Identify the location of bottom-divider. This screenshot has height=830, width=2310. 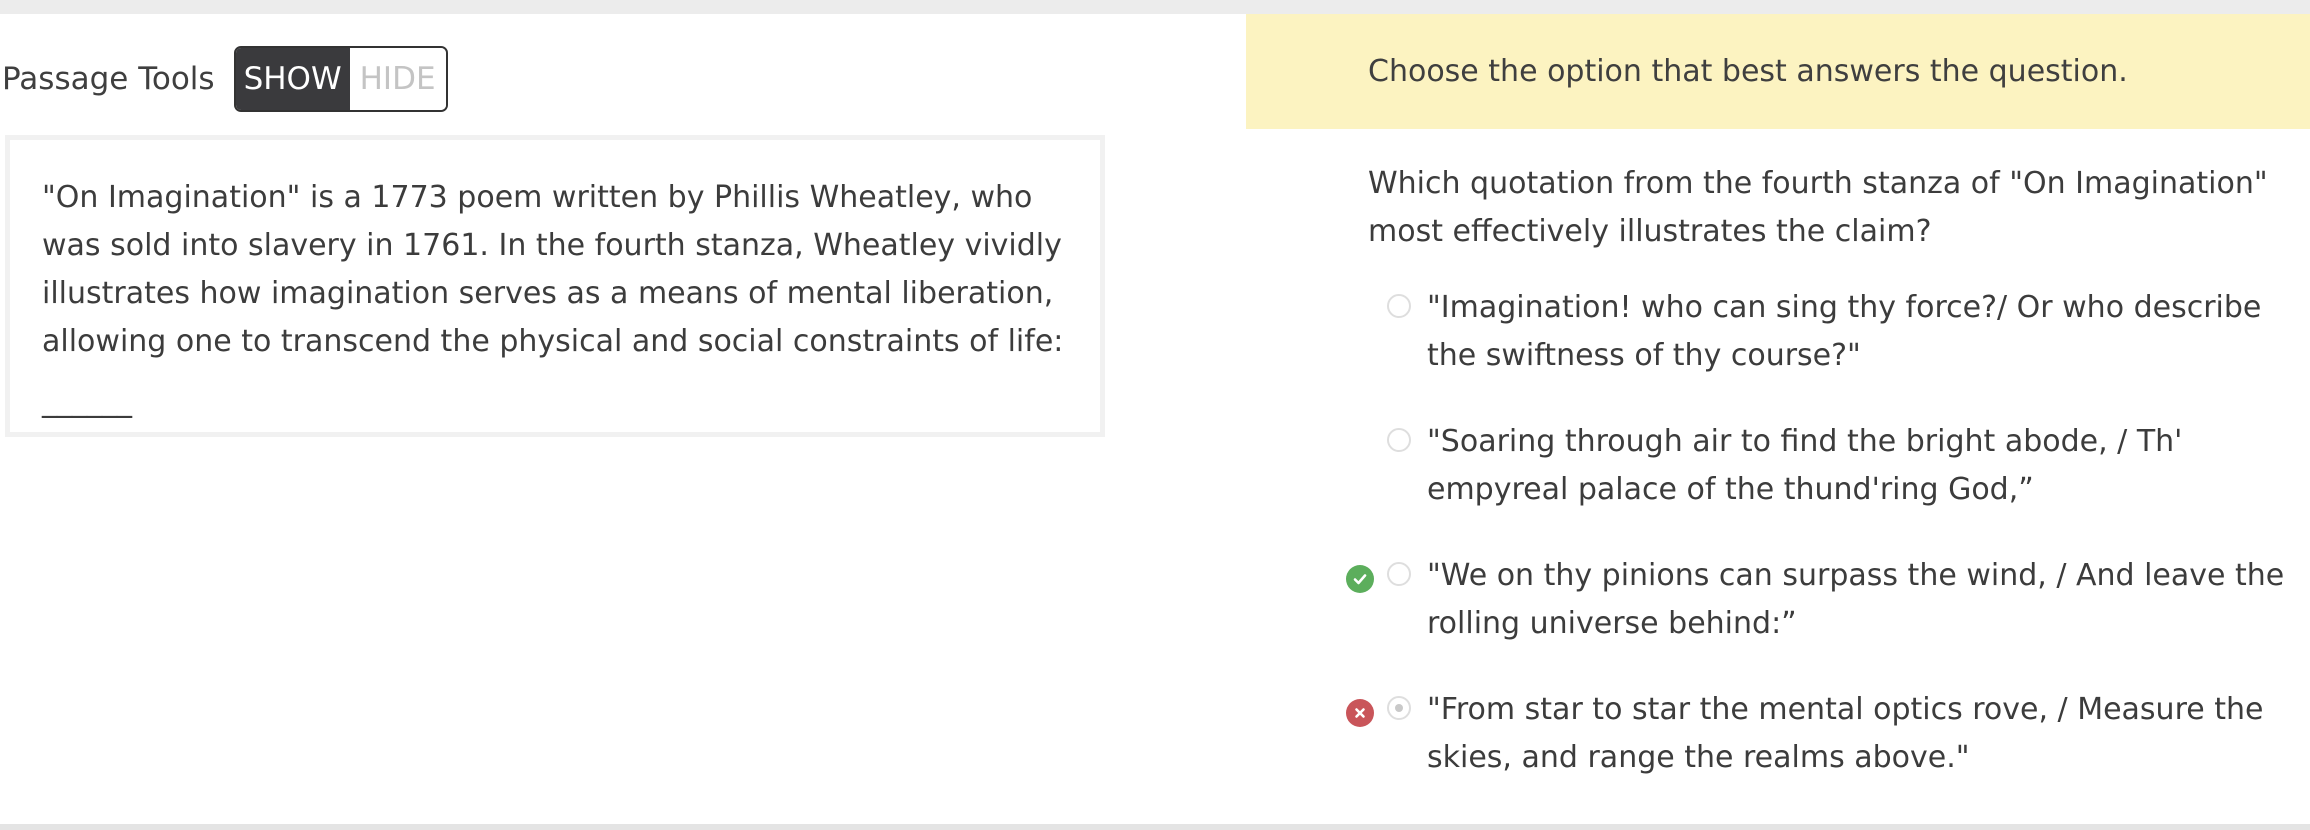
(1155, 827).